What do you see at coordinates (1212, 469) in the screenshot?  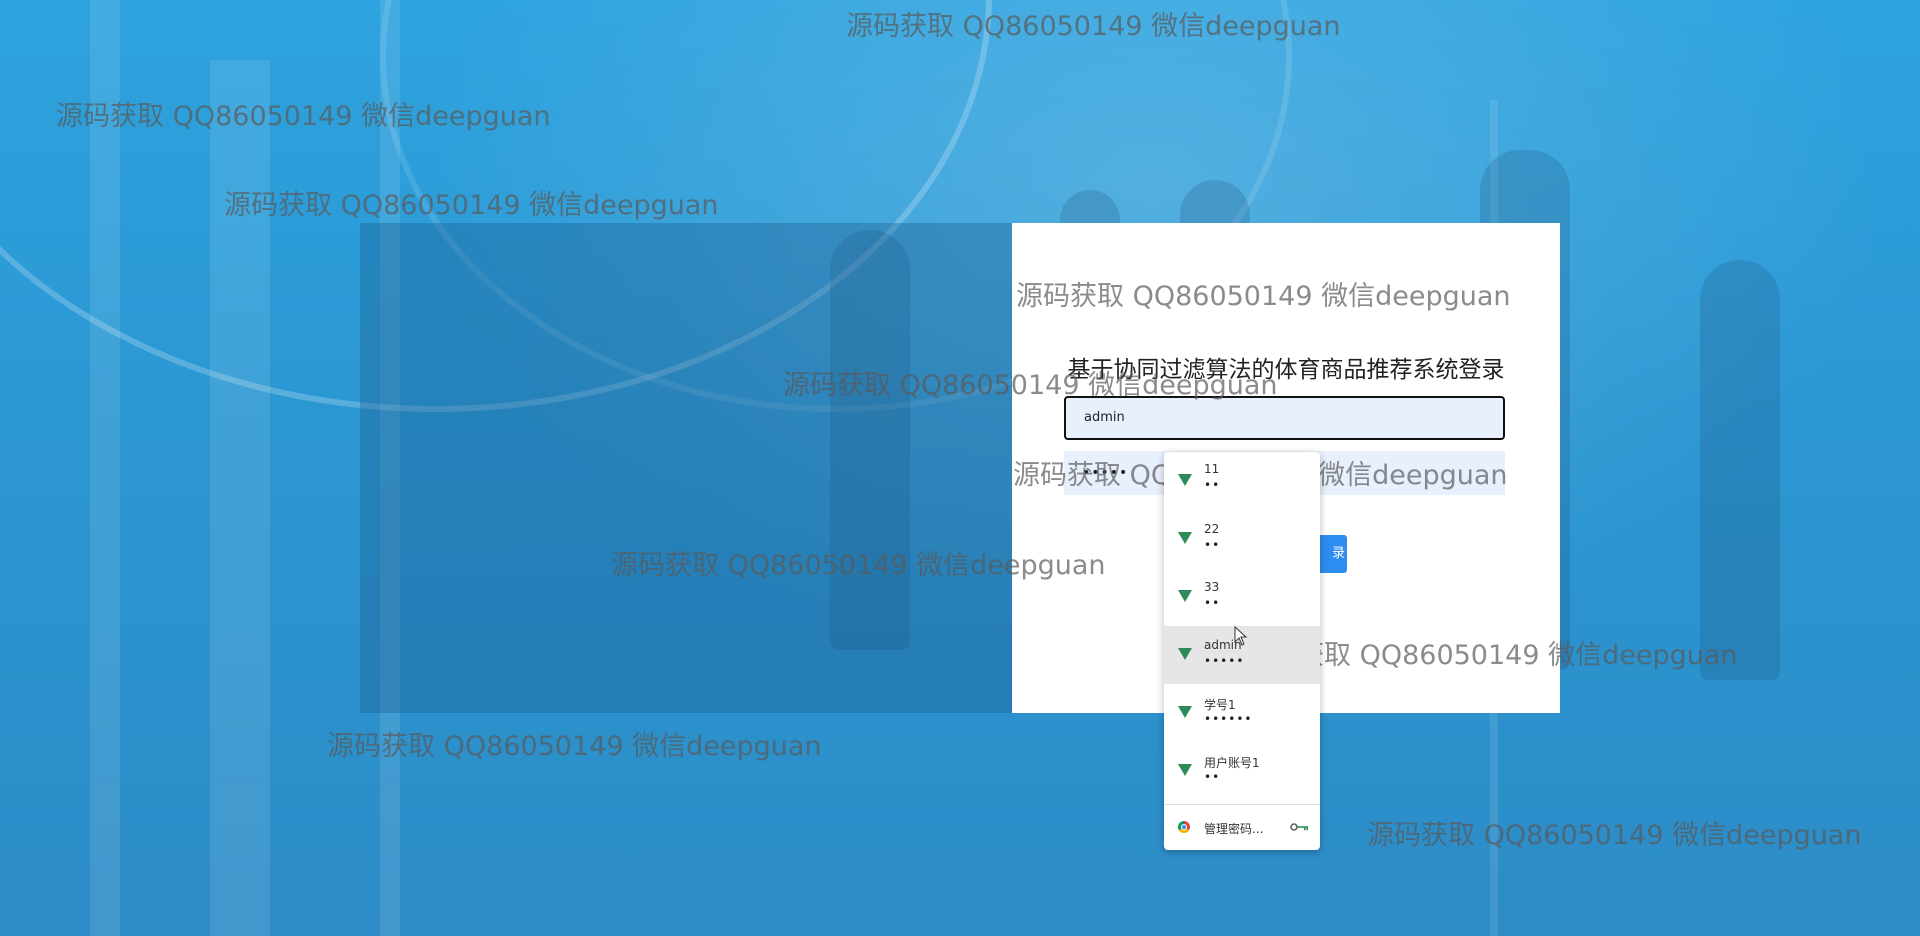 I see `autocomplete-username: 11` at bounding box center [1212, 469].